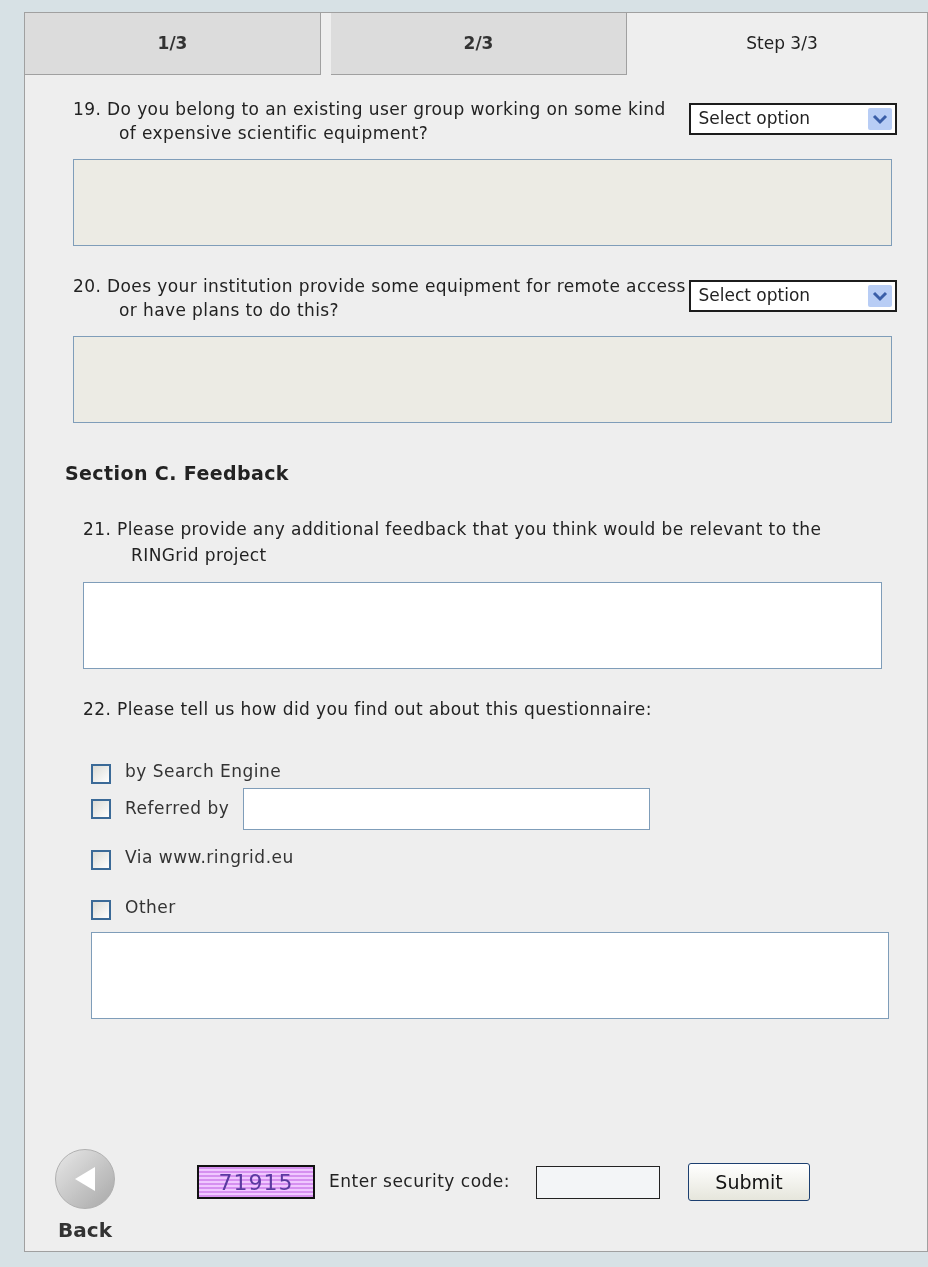 The height and width of the screenshot is (1267, 928). What do you see at coordinates (447, 809) in the screenshot?
I see `referrer-field` at bounding box center [447, 809].